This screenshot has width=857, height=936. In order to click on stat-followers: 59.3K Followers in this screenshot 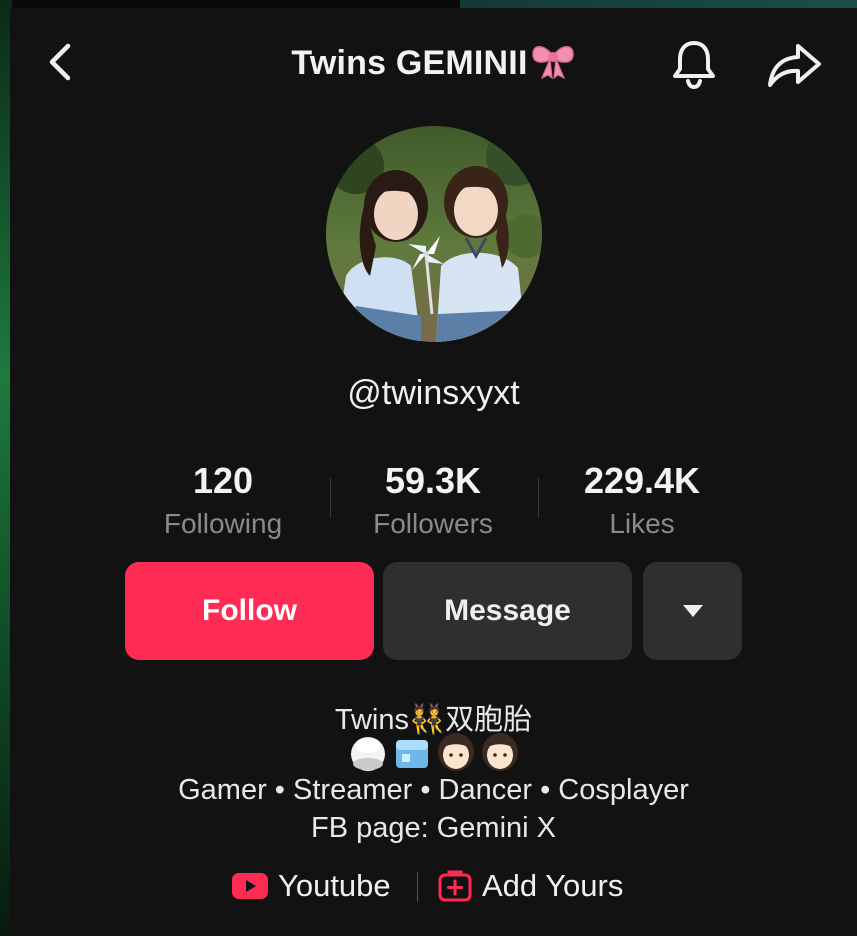, I will do `click(433, 500)`.